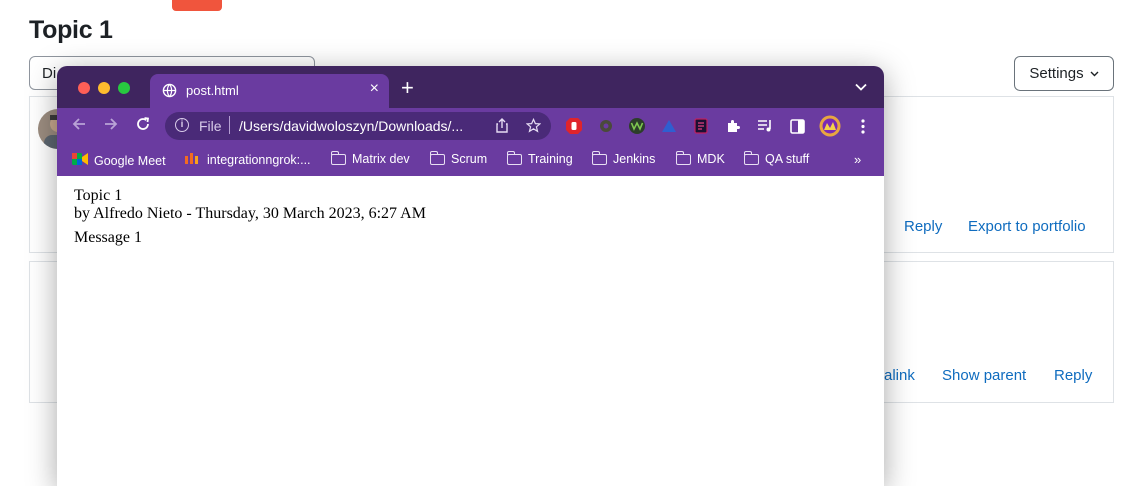 The width and height of the screenshot is (1137, 486). I want to click on bookmark-label: Scrum, so click(469, 159).